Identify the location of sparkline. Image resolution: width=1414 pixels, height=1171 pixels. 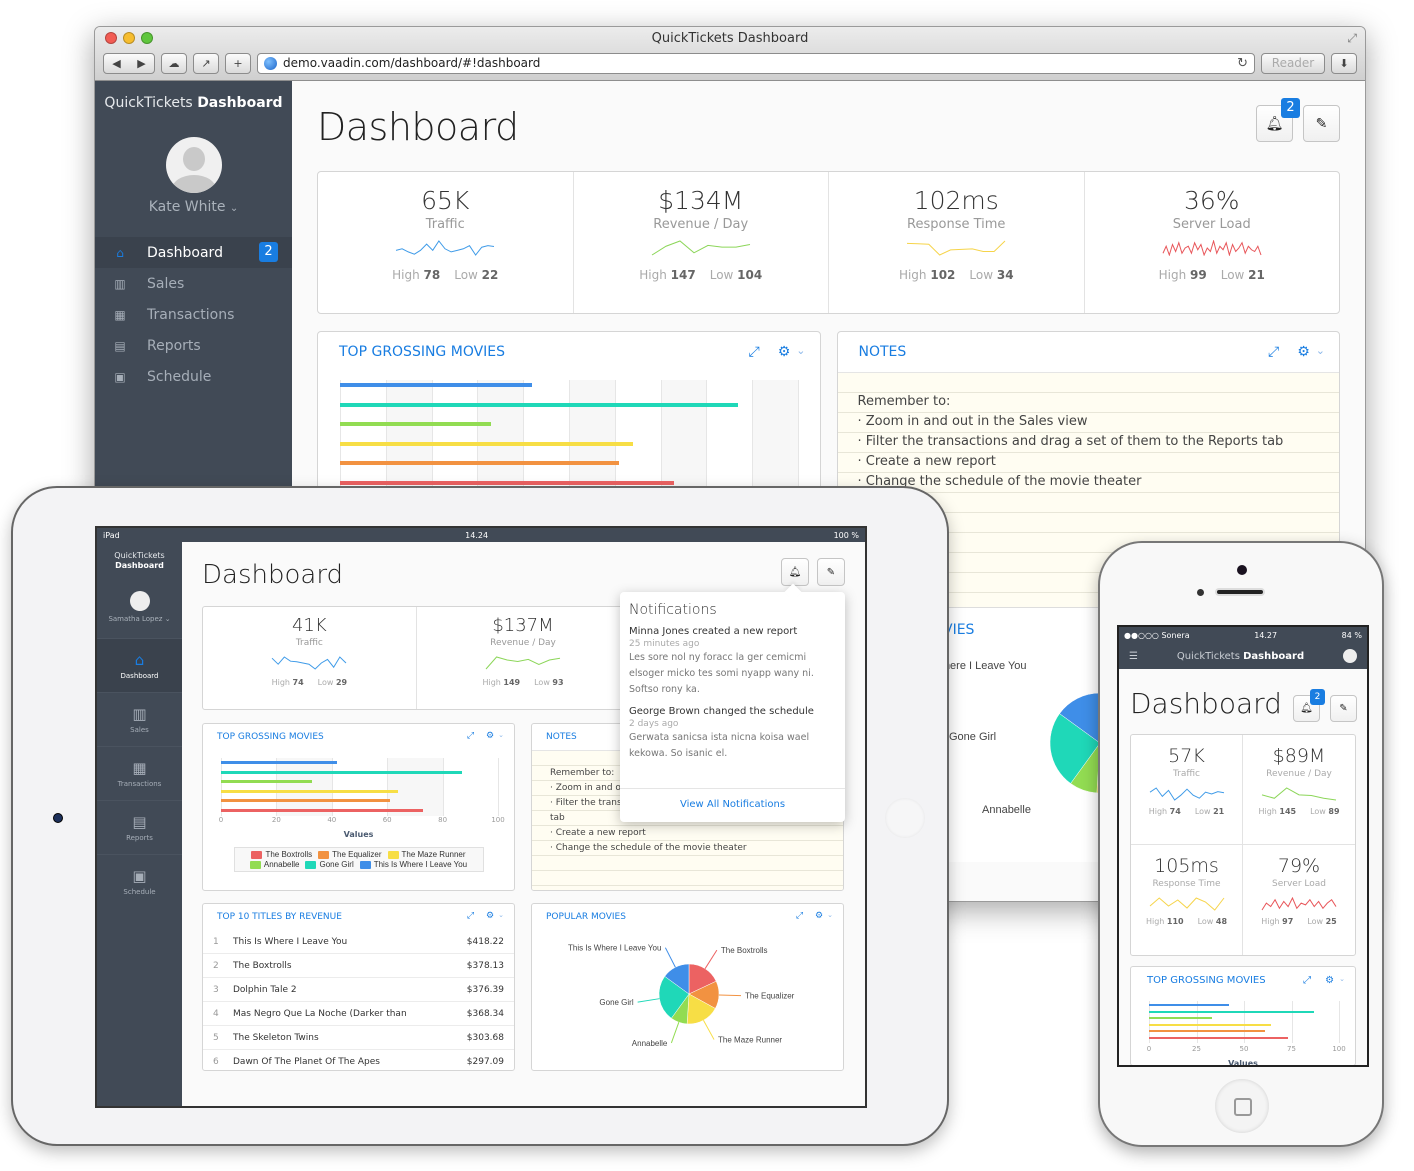
(1299, 904).